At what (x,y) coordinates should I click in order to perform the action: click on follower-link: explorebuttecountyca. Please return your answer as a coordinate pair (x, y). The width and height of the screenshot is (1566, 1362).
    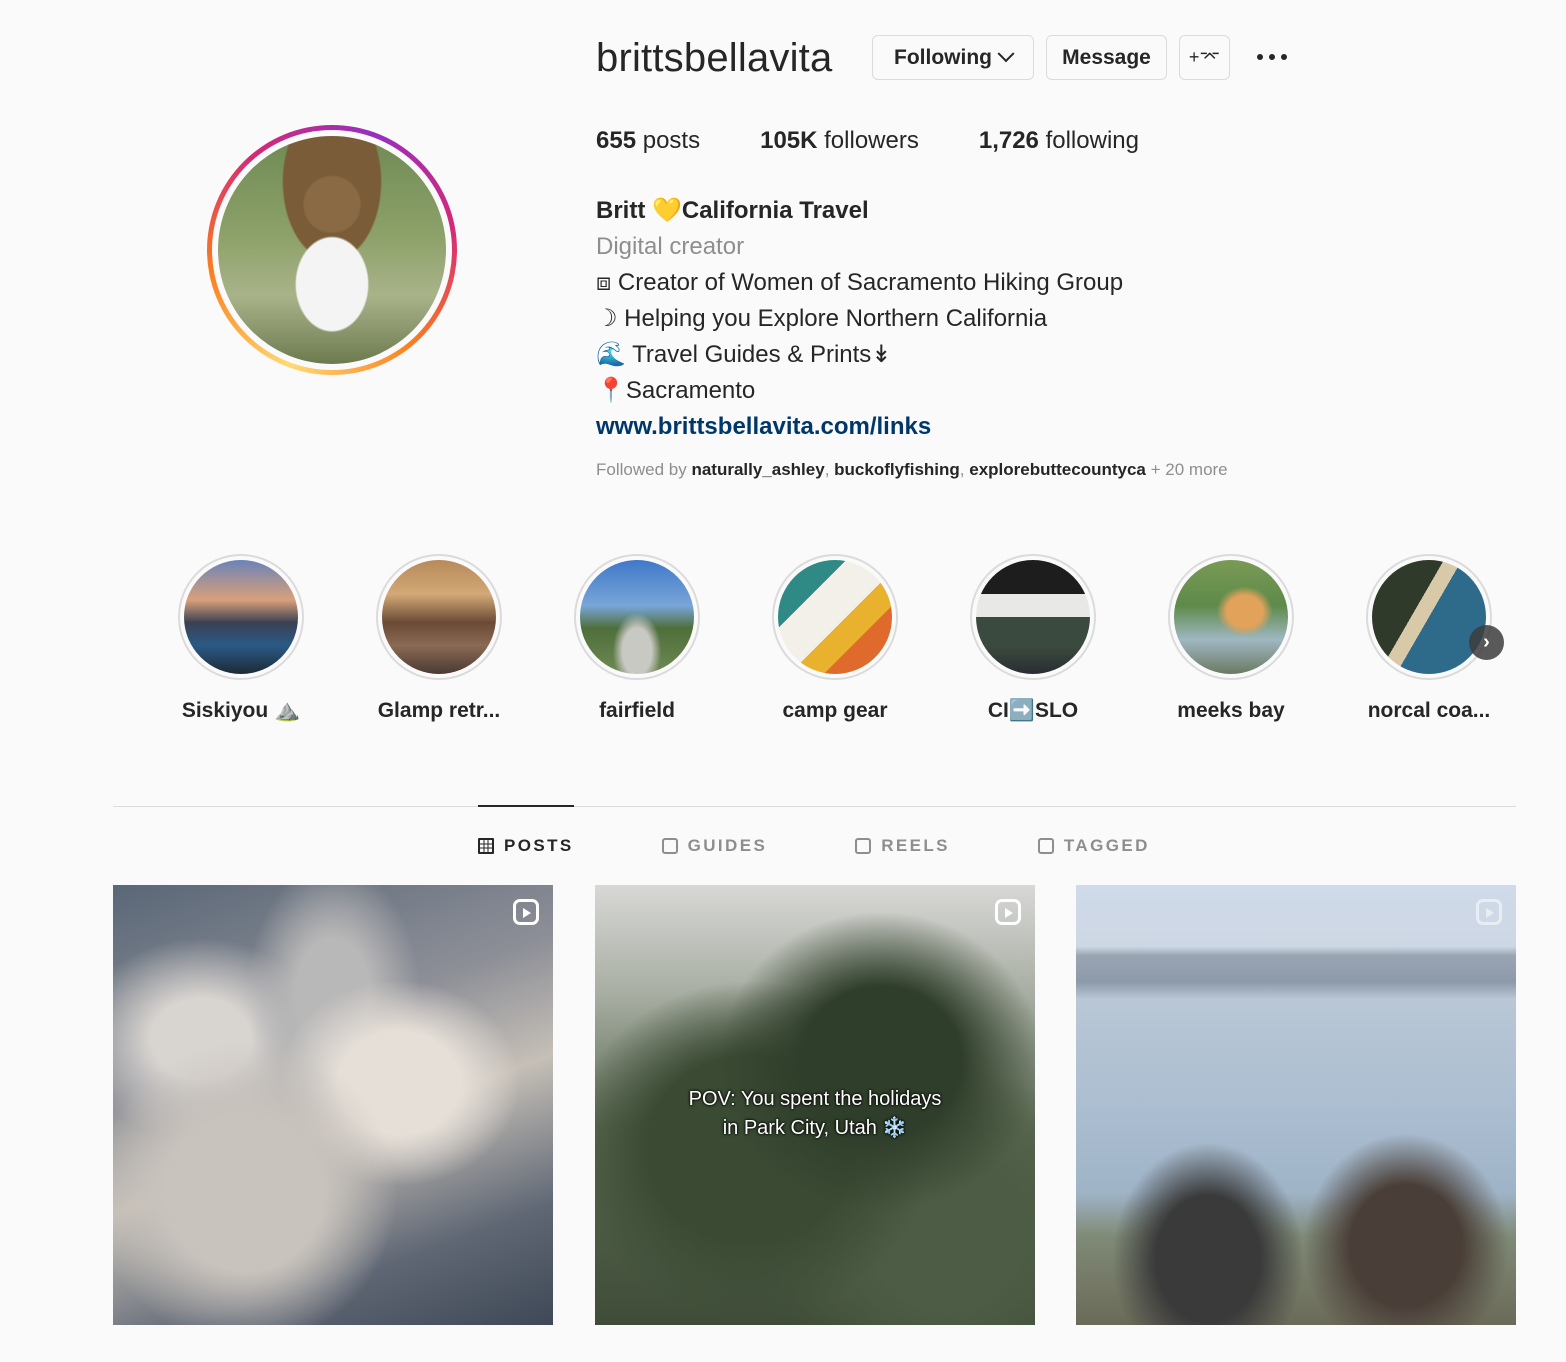
    Looking at the image, I should click on (1057, 469).